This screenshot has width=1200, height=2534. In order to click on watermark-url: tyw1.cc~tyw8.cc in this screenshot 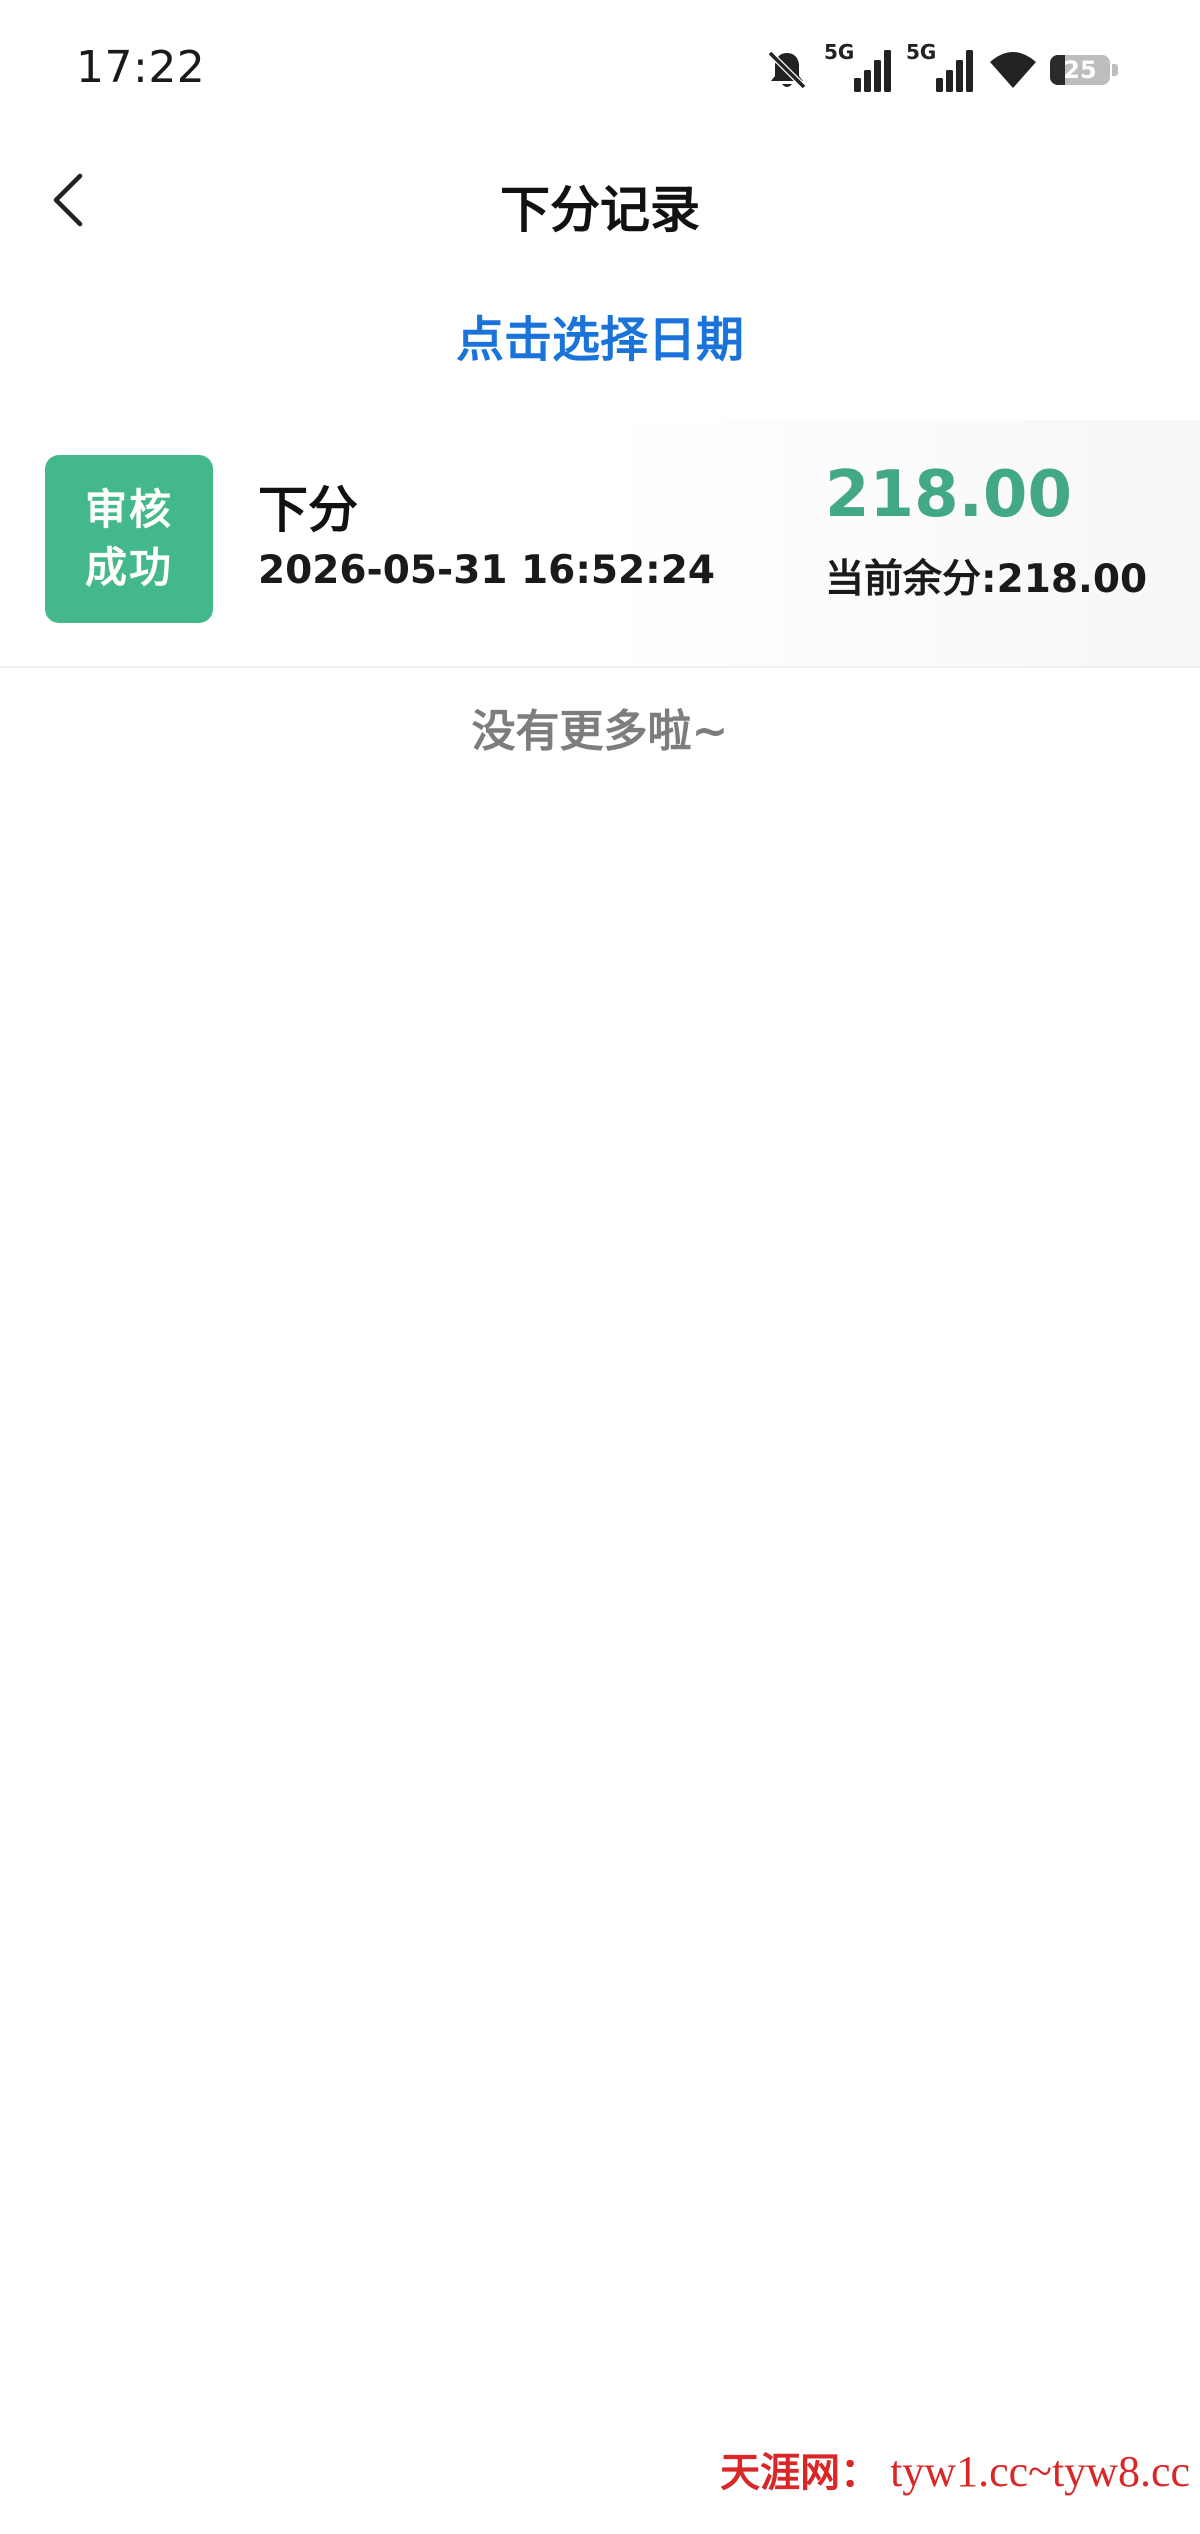, I will do `click(1040, 2471)`.